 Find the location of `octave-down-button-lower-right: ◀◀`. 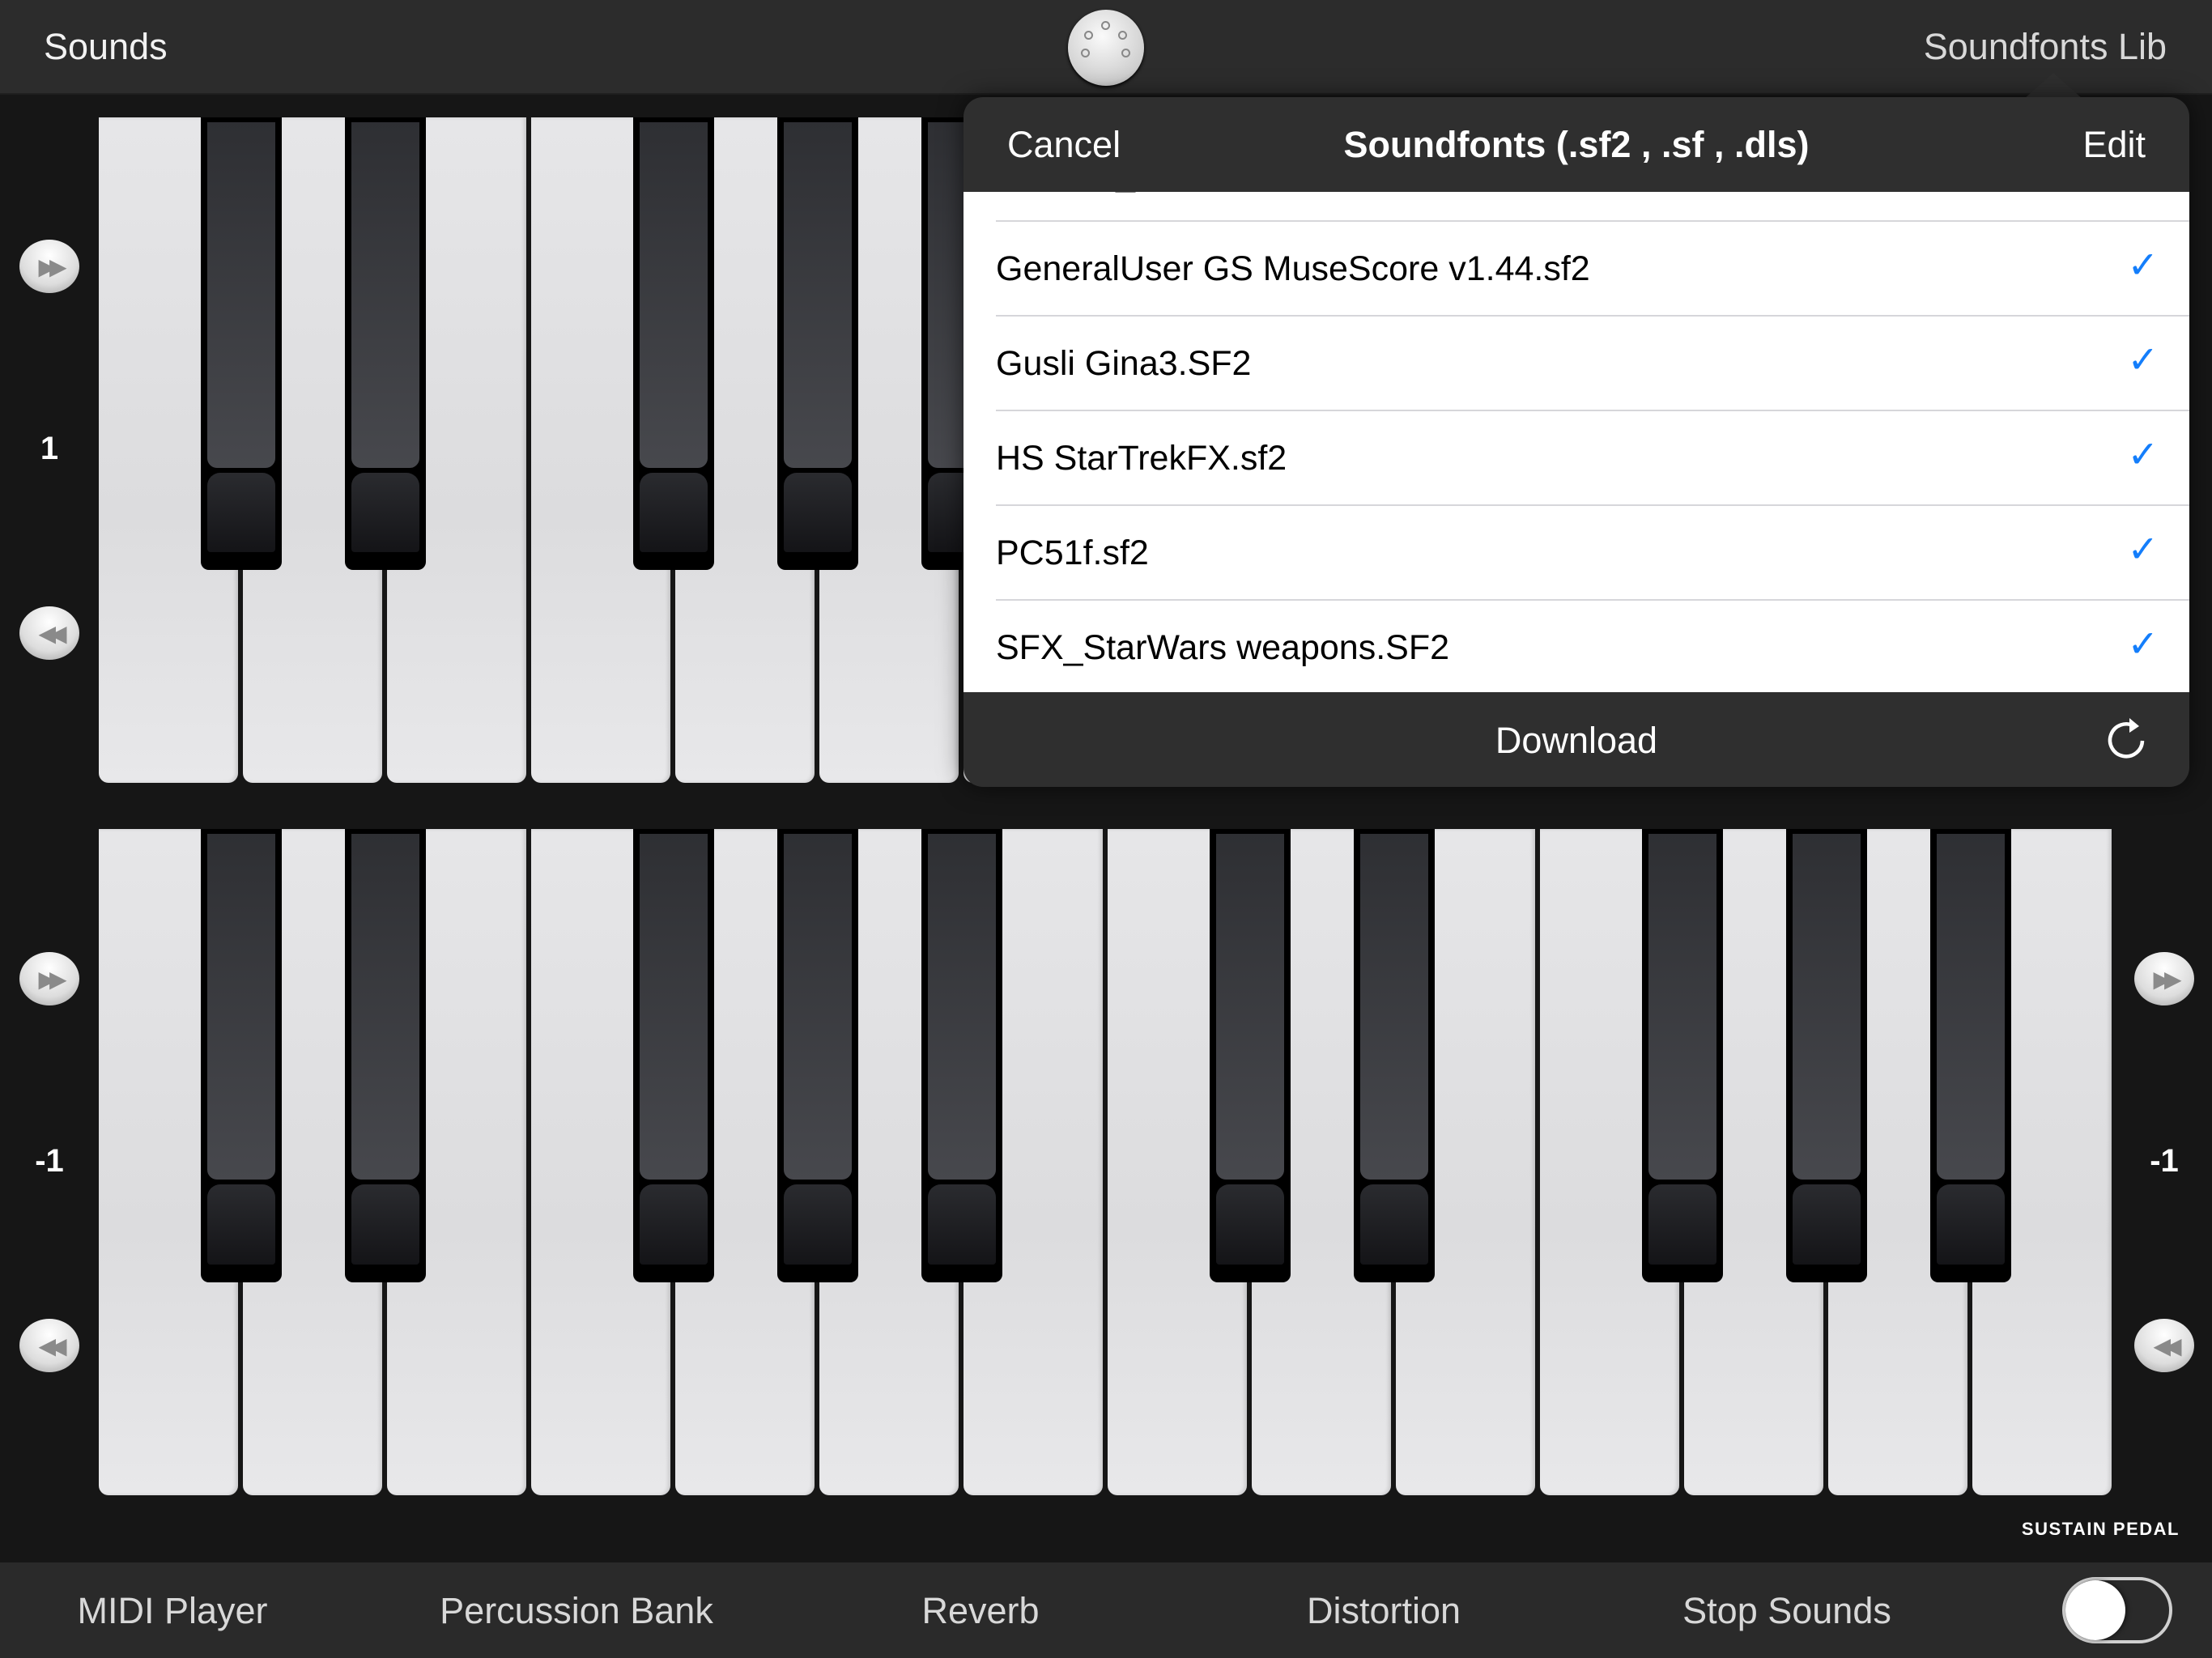

octave-down-button-lower-right: ◀◀ is located at coordinates (2164, 1345).